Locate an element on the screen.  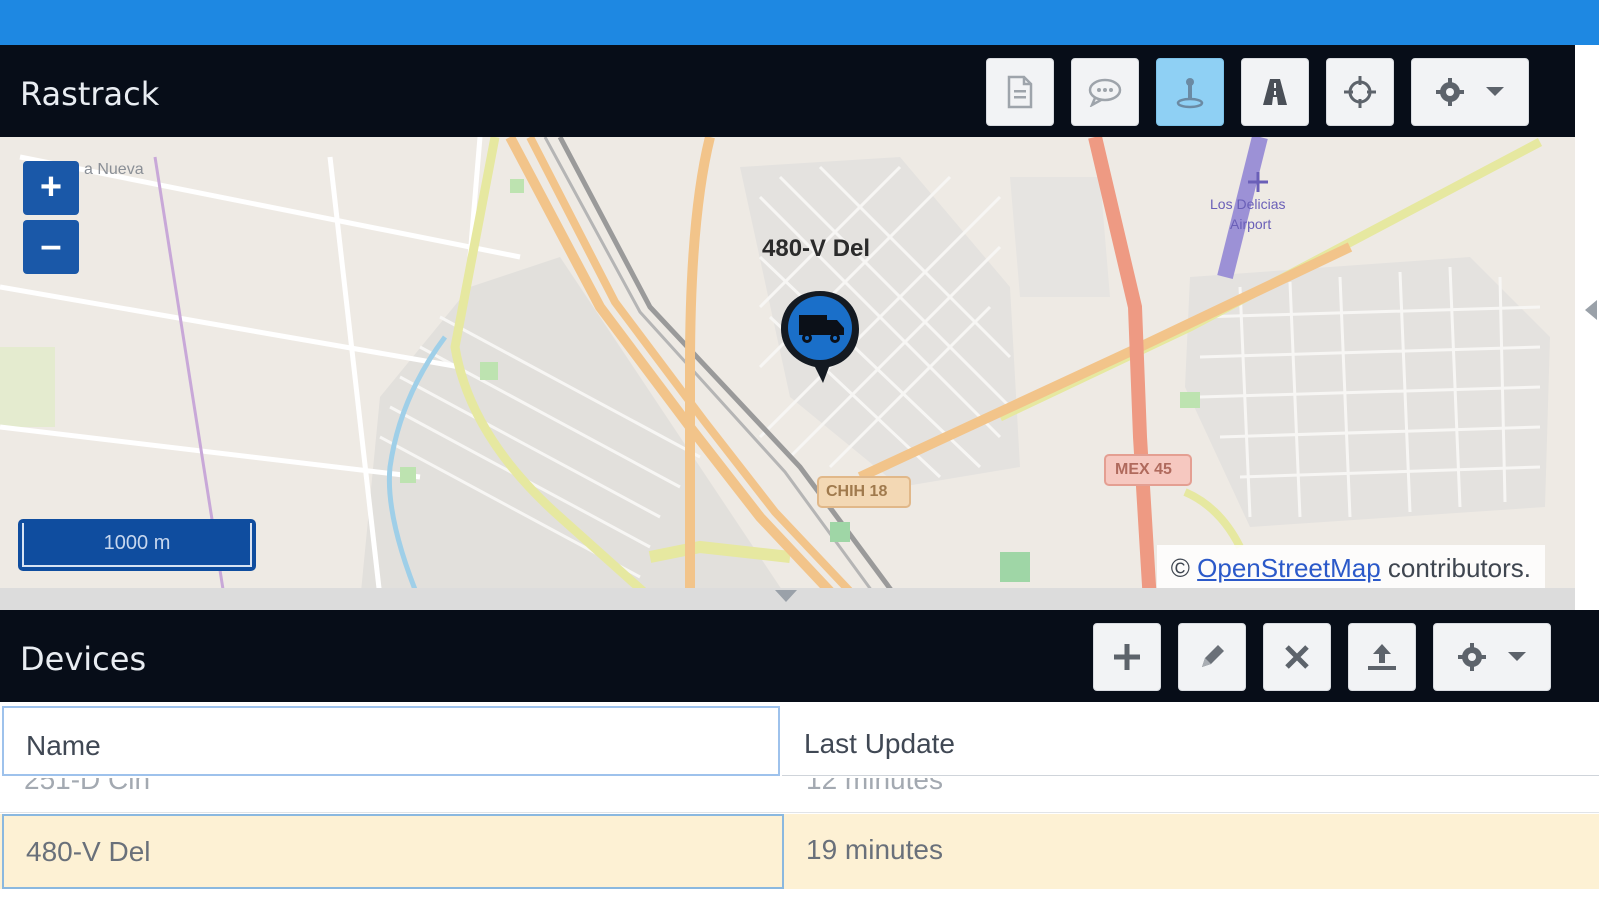
share-device-button is located at coordinates (1382, 657).